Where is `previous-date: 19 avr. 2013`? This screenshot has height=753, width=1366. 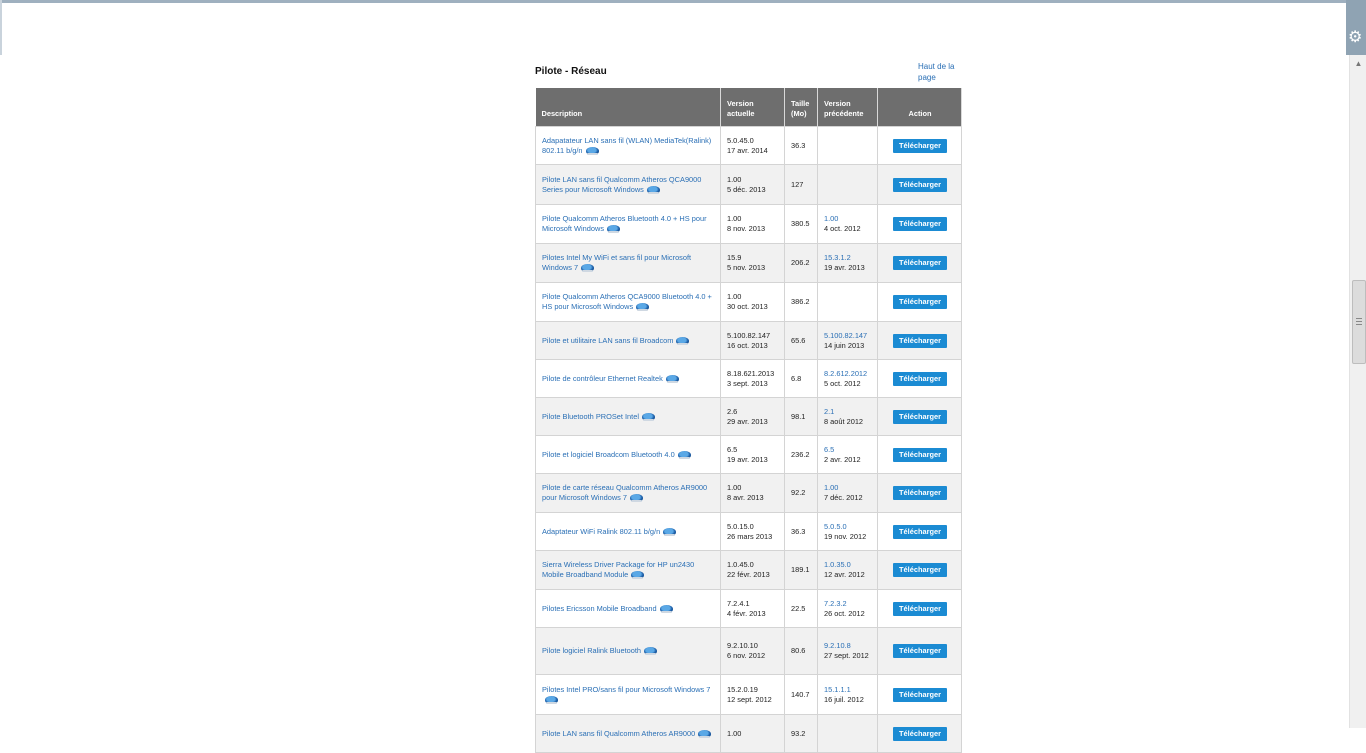
previous-date: 19 avr. 2013 is located at coordinates (844, 267).